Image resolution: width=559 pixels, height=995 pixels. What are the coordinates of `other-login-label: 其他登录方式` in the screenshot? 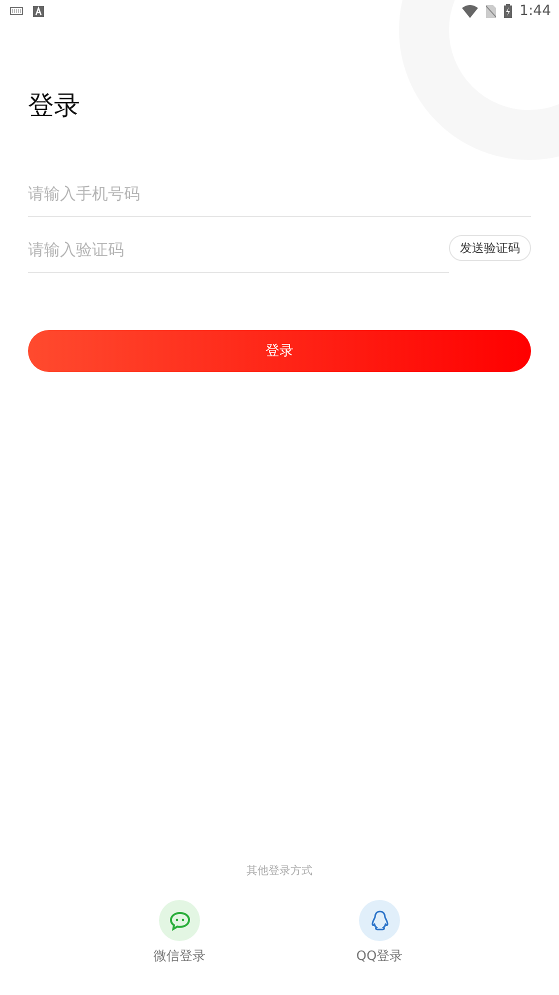 It's located at (279, 870).